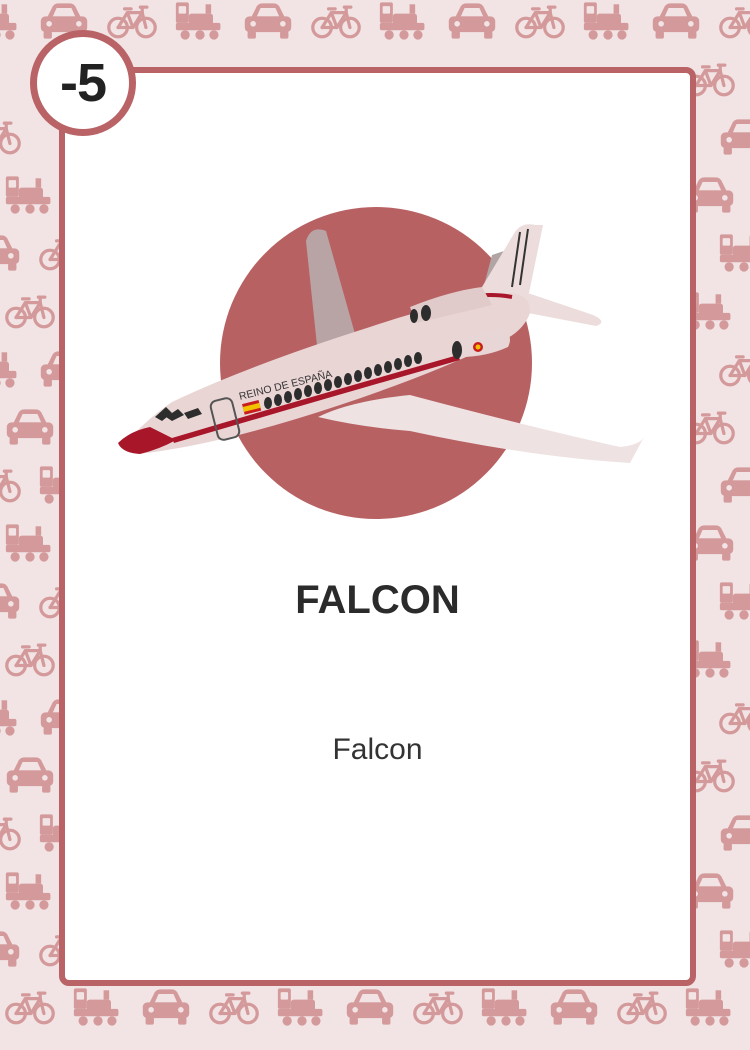 The image size is (750, 1050). Describe the element at coordinates (377, 600) in the screenshot. I see `card-title: FALCON` at that location.